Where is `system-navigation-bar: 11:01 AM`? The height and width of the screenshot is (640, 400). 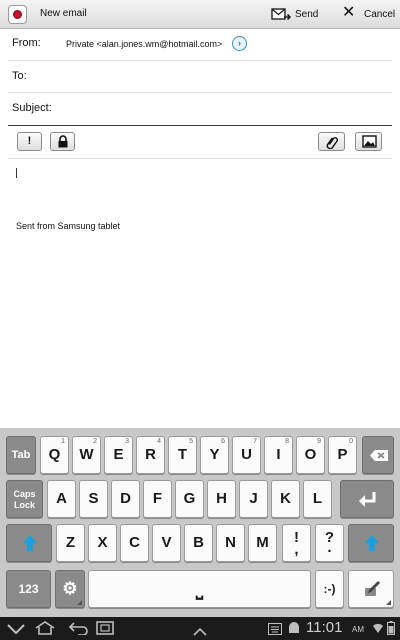
system-navigation-bar: 11:01 AM is located at coordinates (200, 628).